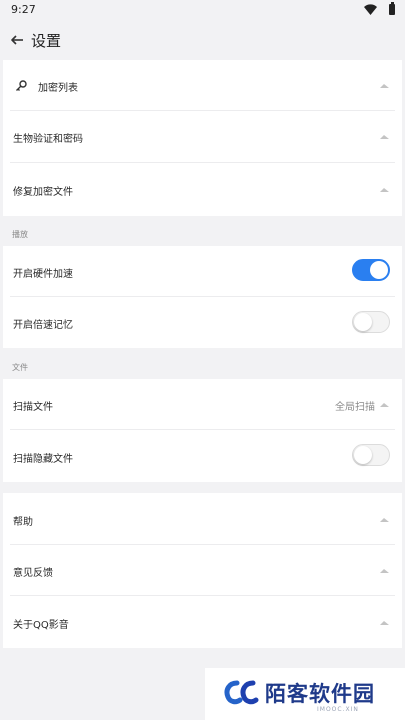 The width and height of the screenshot is (405, 720). What do you see at coordinates (241, 692) in the screenshot?
I see `watermark-logo-icon` at bounding box center [241, 692].